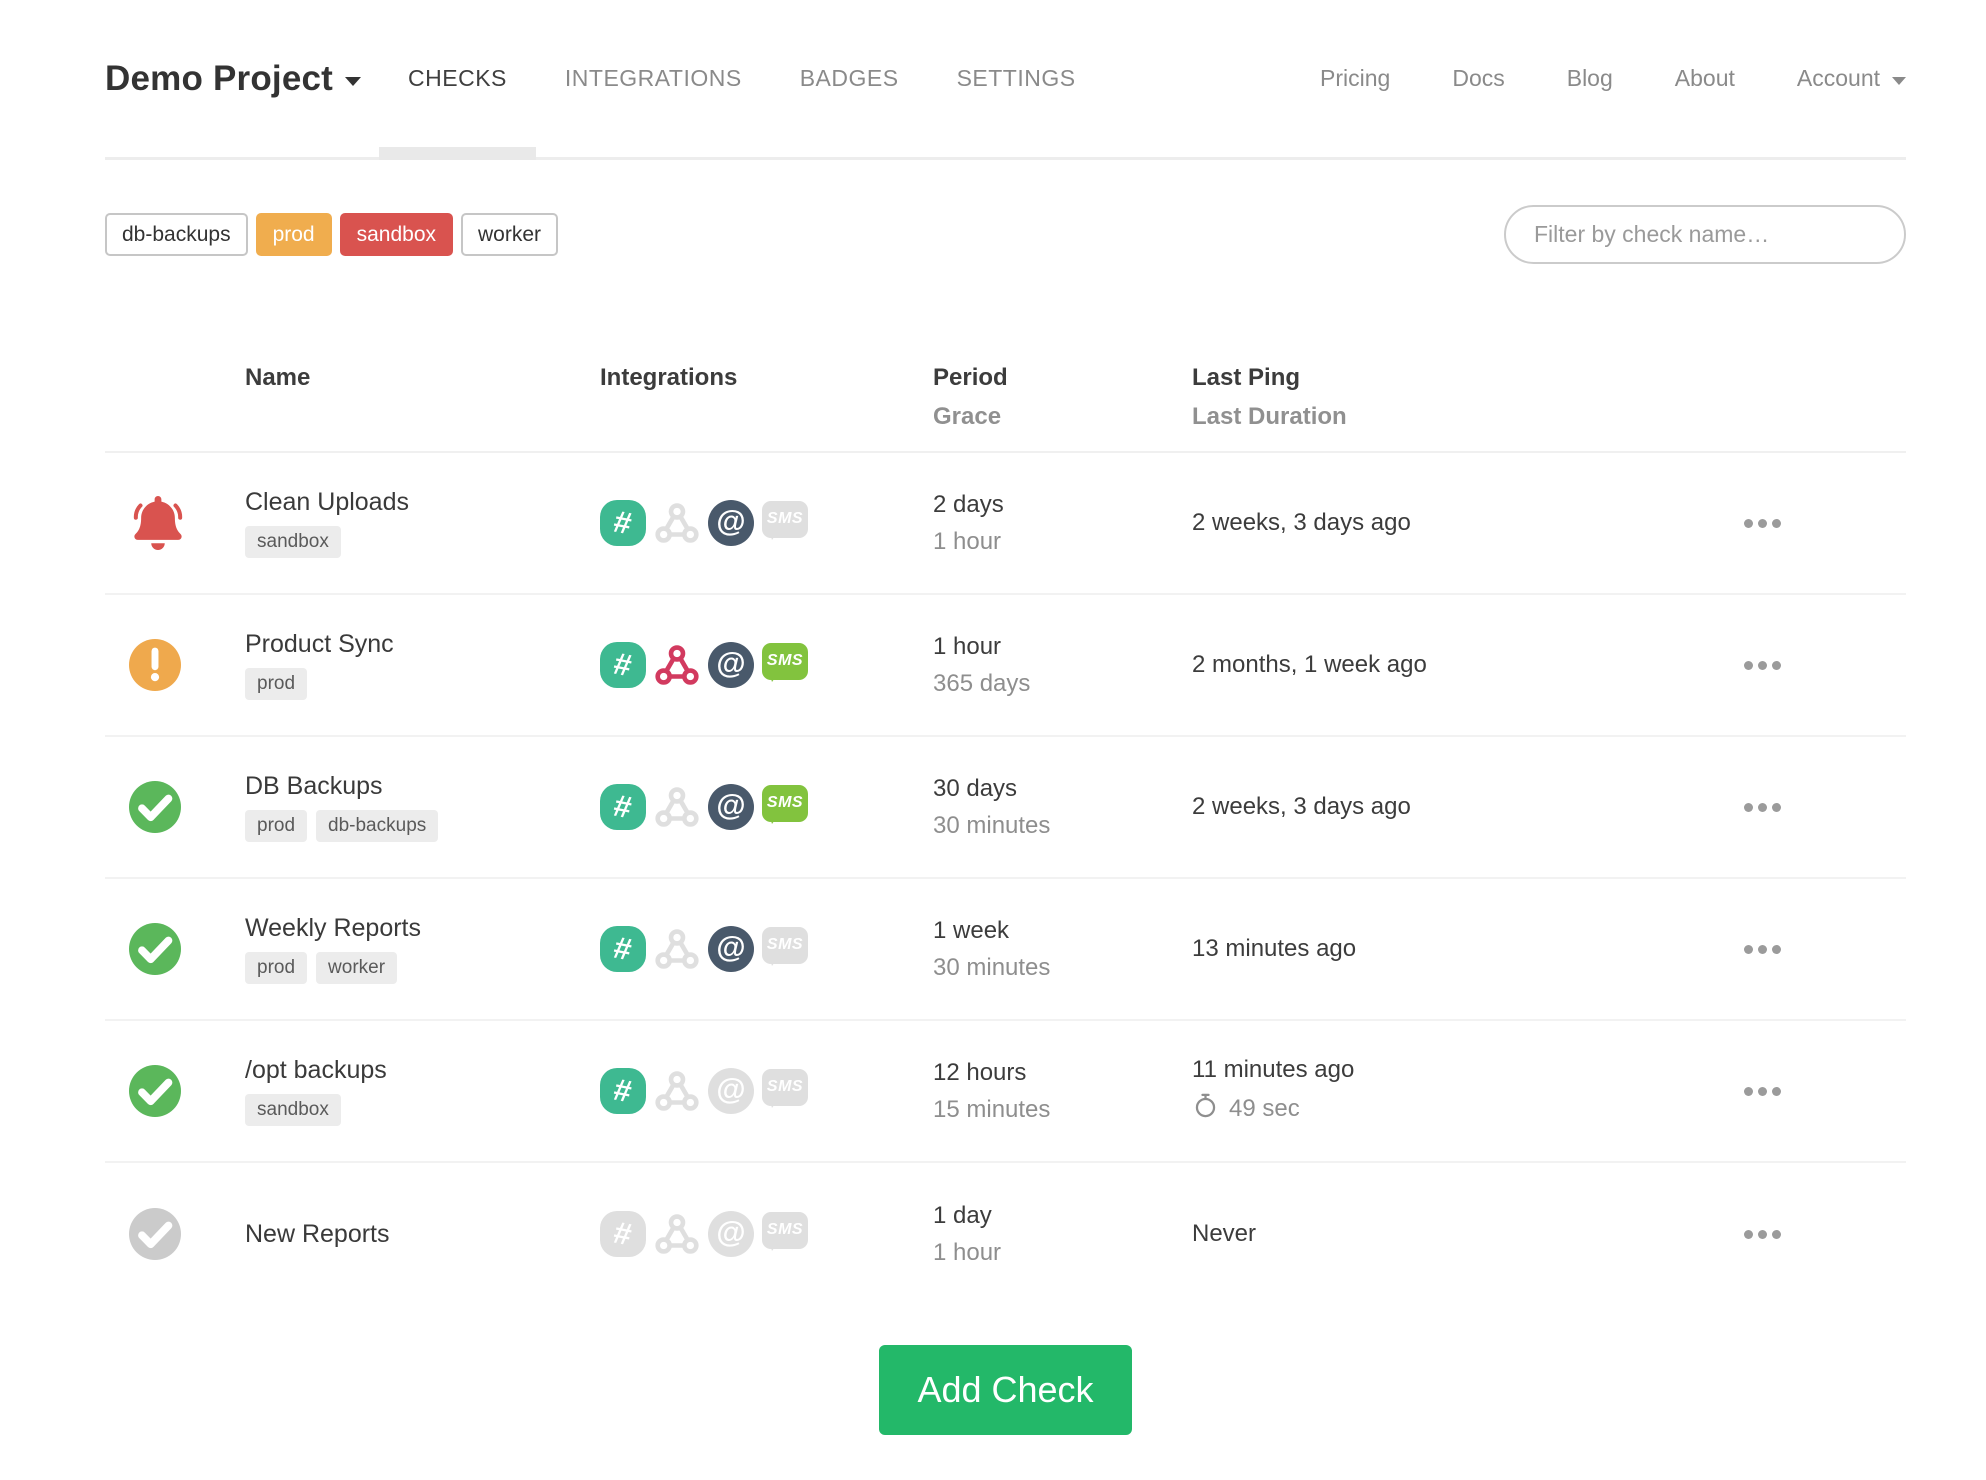  What do you see at coordinates (422, 1110) in the screenshot?
I see `check-tags: sandbox` at bounding box center [422, 1110].